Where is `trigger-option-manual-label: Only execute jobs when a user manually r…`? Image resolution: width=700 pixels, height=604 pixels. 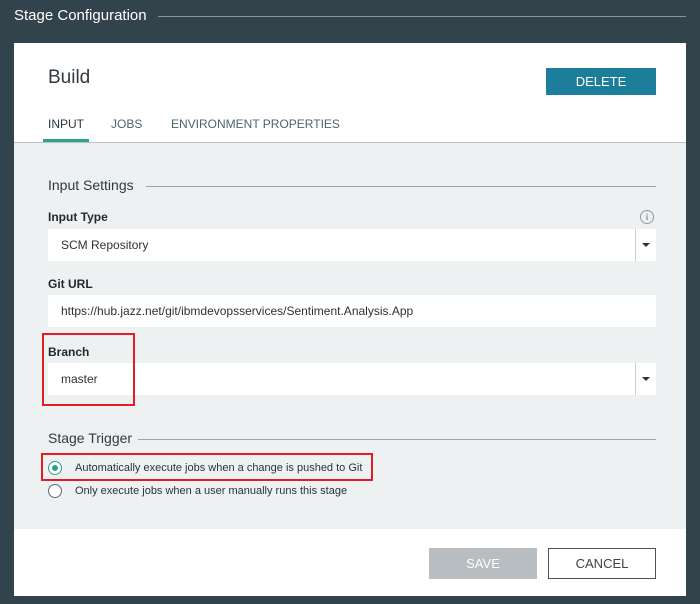
trigger-option-manual-label: Only execute jobs when a user manually r… is located at coordinates (211, 491).